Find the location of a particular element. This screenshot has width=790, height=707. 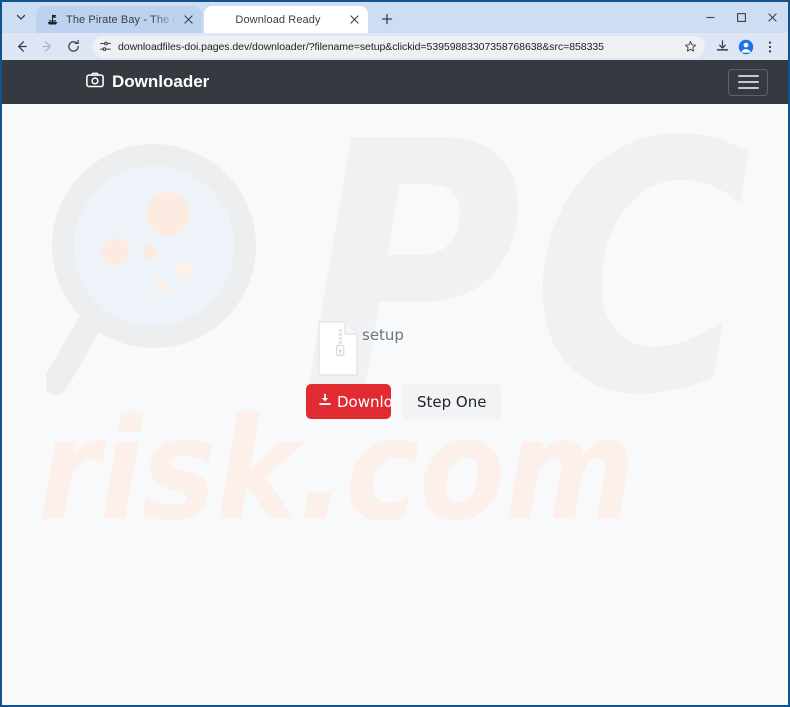

browser-tab-download-ready: Download Ready is located at coordinates (286, 19).